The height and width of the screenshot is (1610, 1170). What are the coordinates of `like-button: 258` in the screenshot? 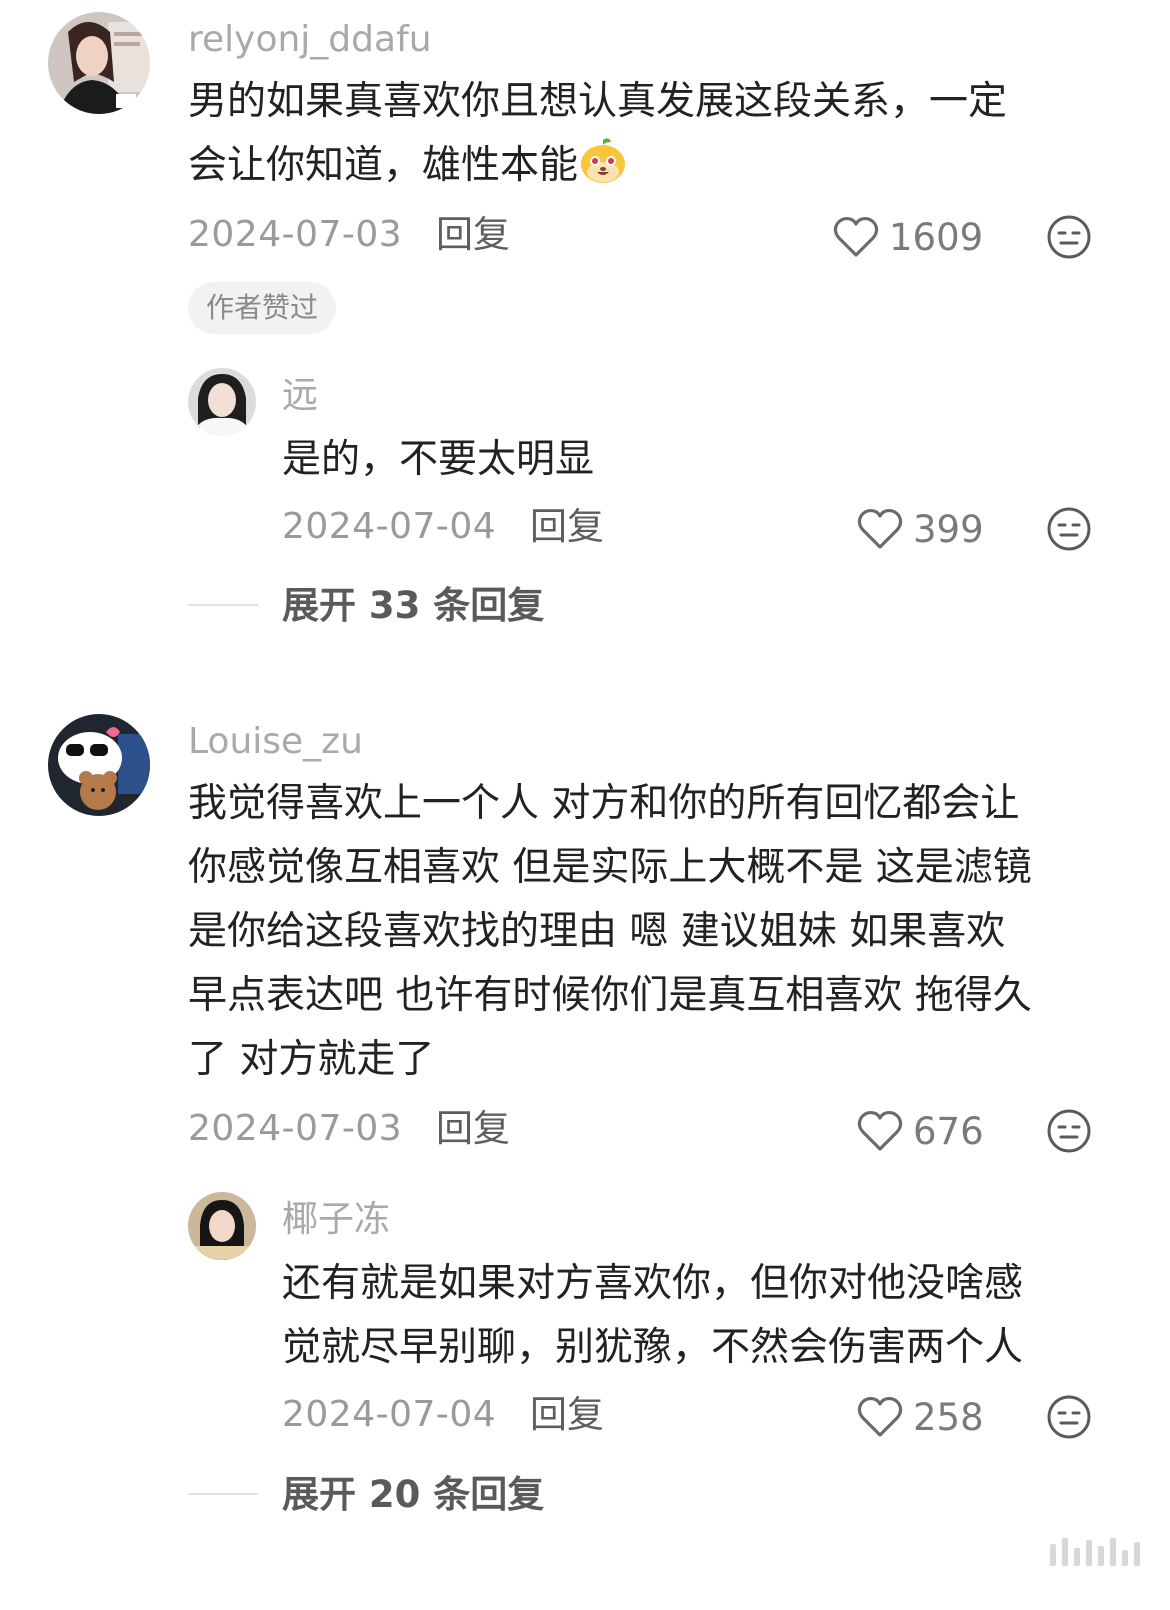 It's located at (920, 1417).